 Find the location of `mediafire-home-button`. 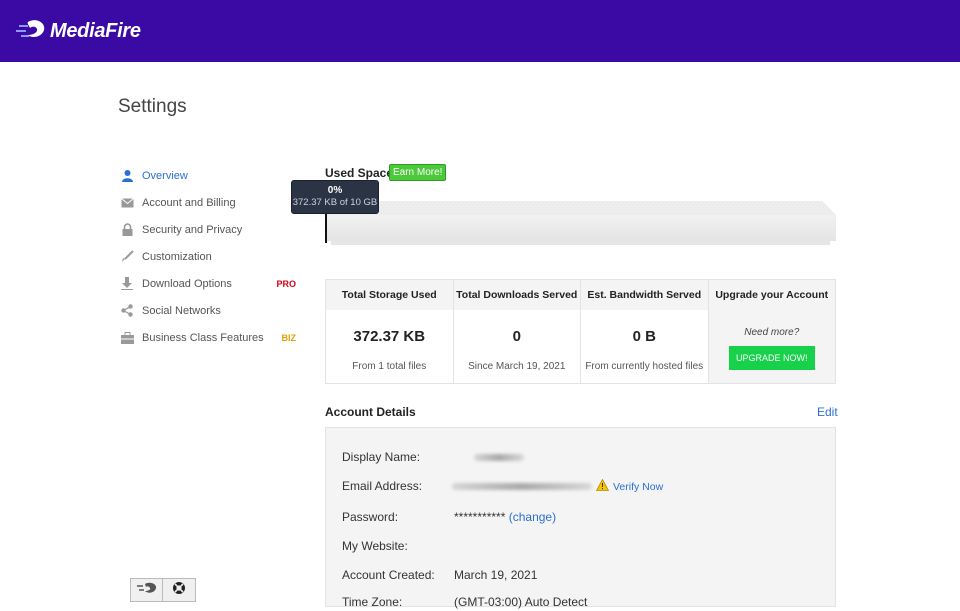

mediafire-home-button is located at coordinates (147, 590).